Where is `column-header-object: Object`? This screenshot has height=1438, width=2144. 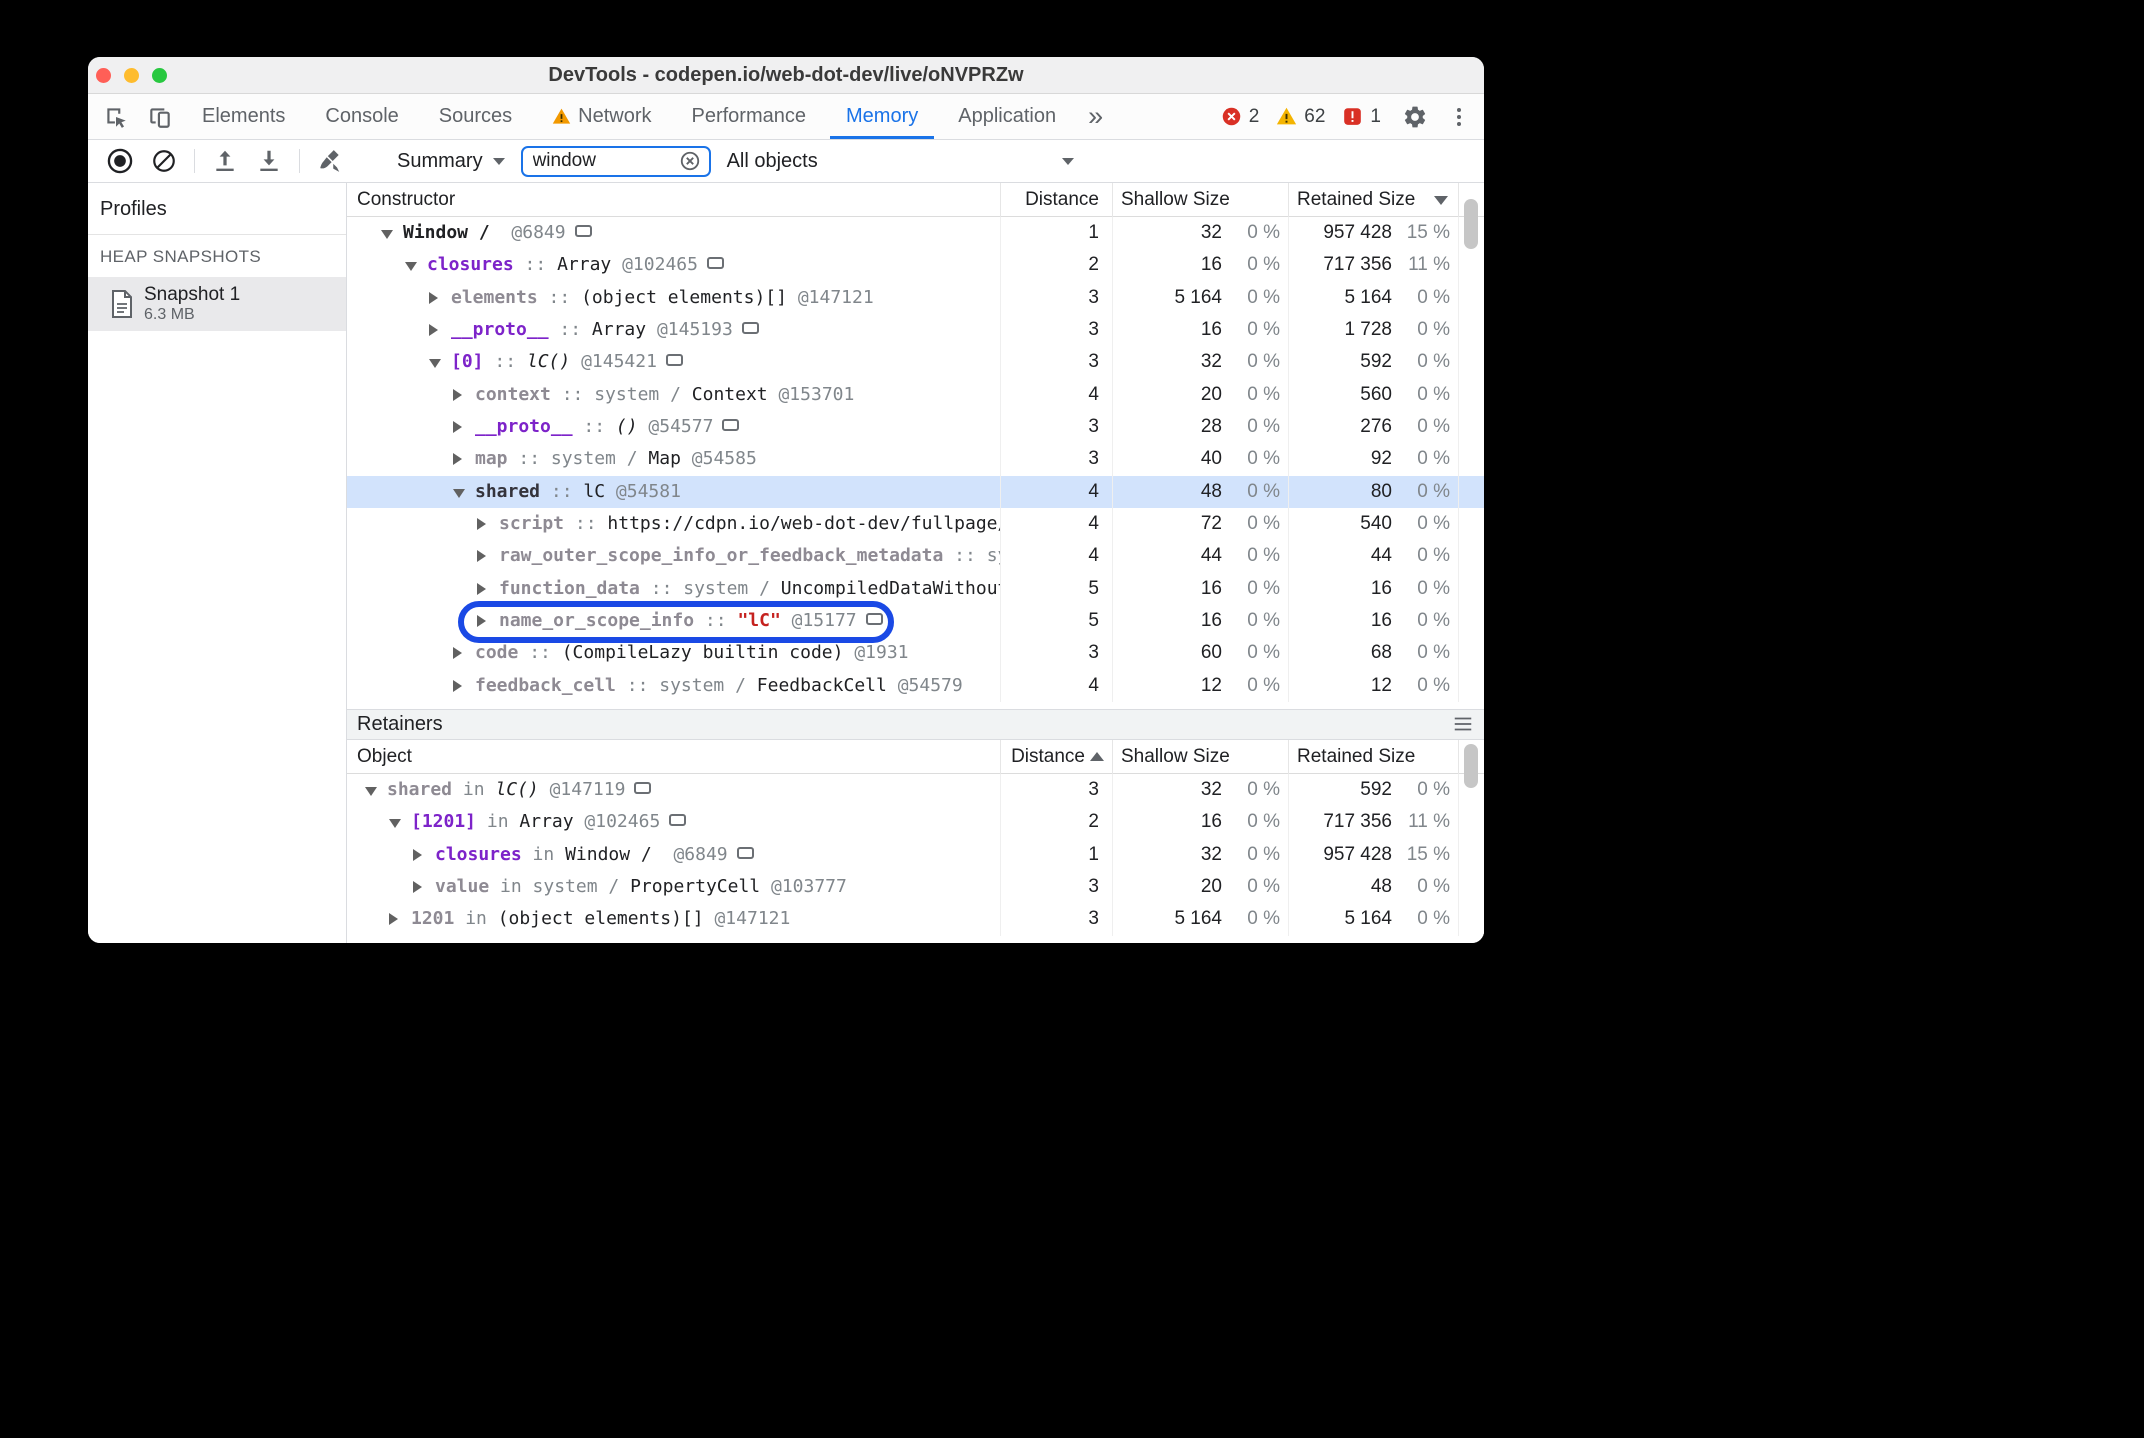 column-header-object: Object is located at coordinates (673, 757).